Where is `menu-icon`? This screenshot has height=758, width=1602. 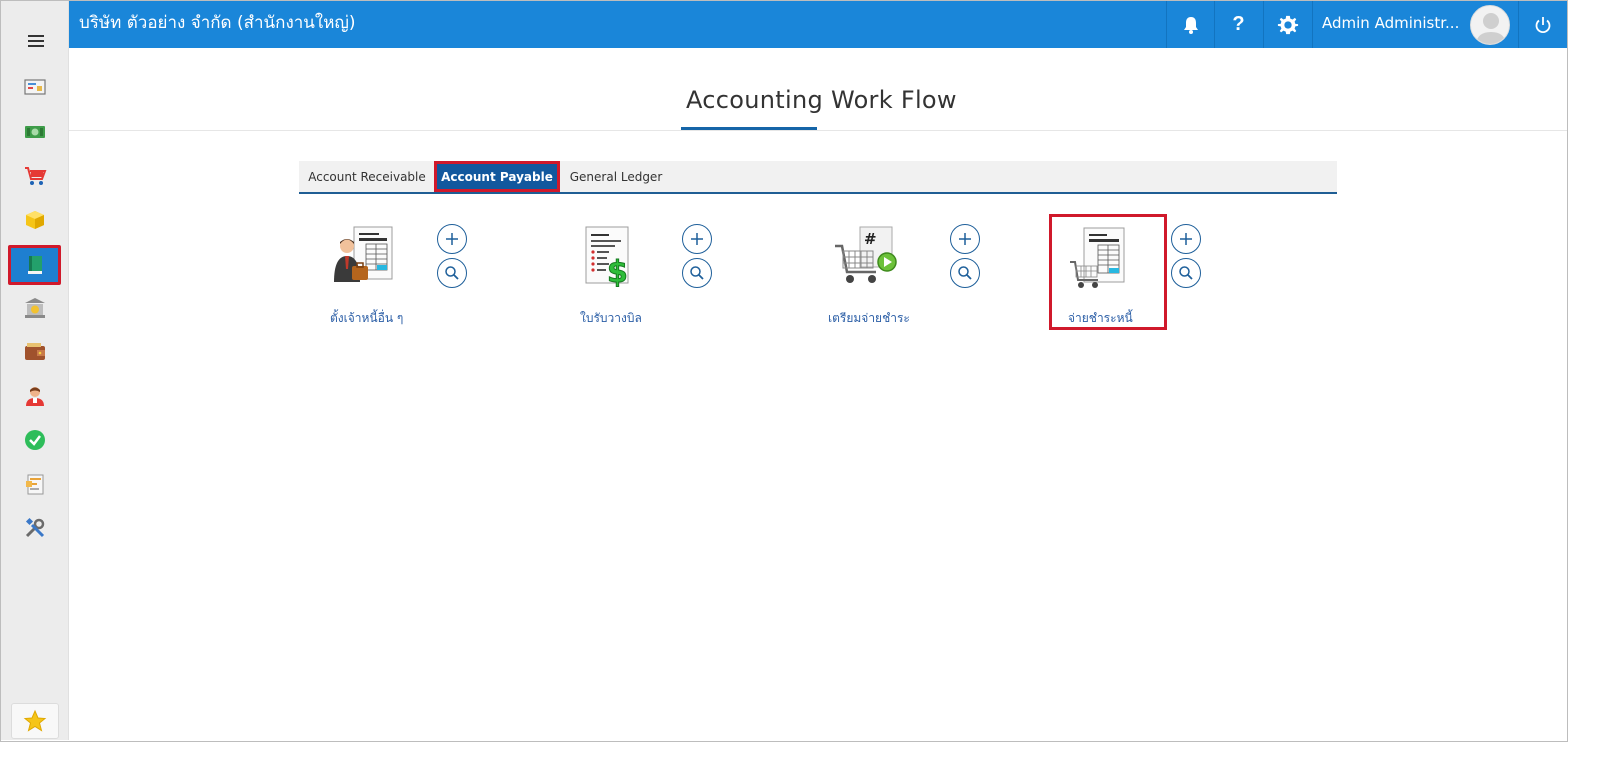
menu-icon is located at coordinates (37, 42).